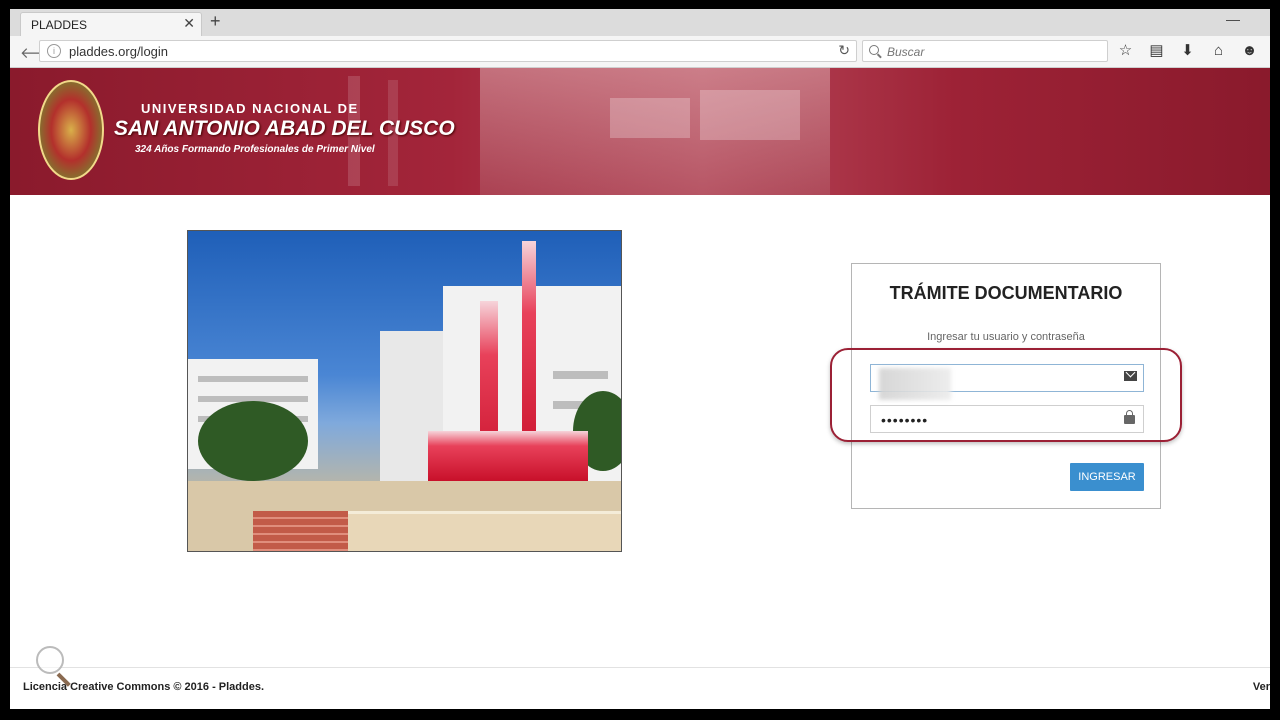 The image size is (1280, 720). I want to click on browser-search-box, so click(985, 51).